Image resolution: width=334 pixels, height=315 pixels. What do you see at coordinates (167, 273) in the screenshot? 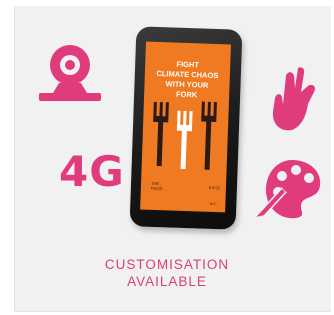
I see `customisation-caption: CUSTOMISATION AVAILABLE` at bounding box center [167, 273].